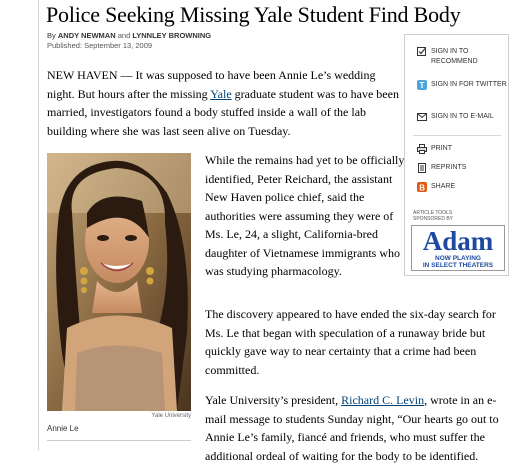  I want to click on photo-credit: Yale University, so click(171, 416).